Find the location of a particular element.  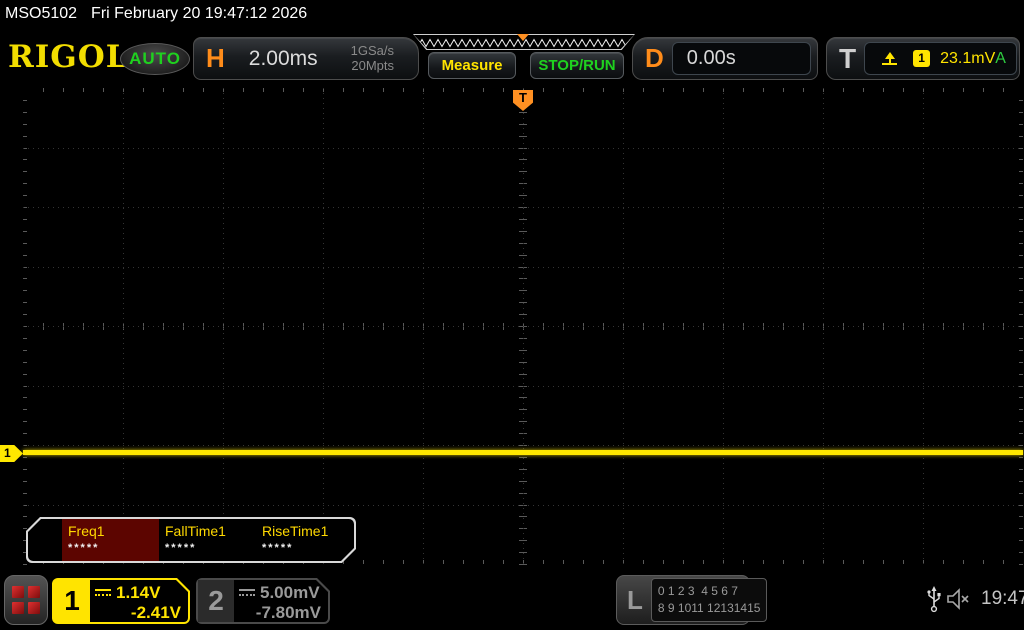

channel1-scale: 1.14V is located at coordinates (138, 592).